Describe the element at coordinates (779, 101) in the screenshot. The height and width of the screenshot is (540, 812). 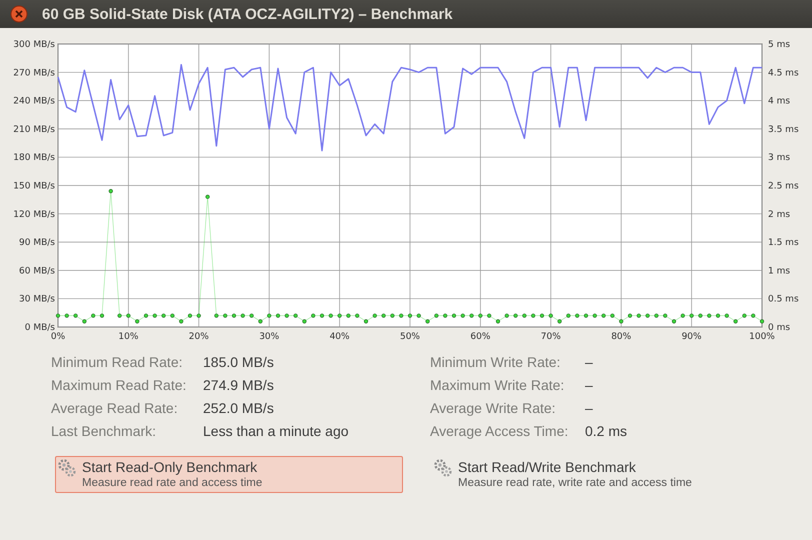
I see `axis-label: 4 ms` at that location.